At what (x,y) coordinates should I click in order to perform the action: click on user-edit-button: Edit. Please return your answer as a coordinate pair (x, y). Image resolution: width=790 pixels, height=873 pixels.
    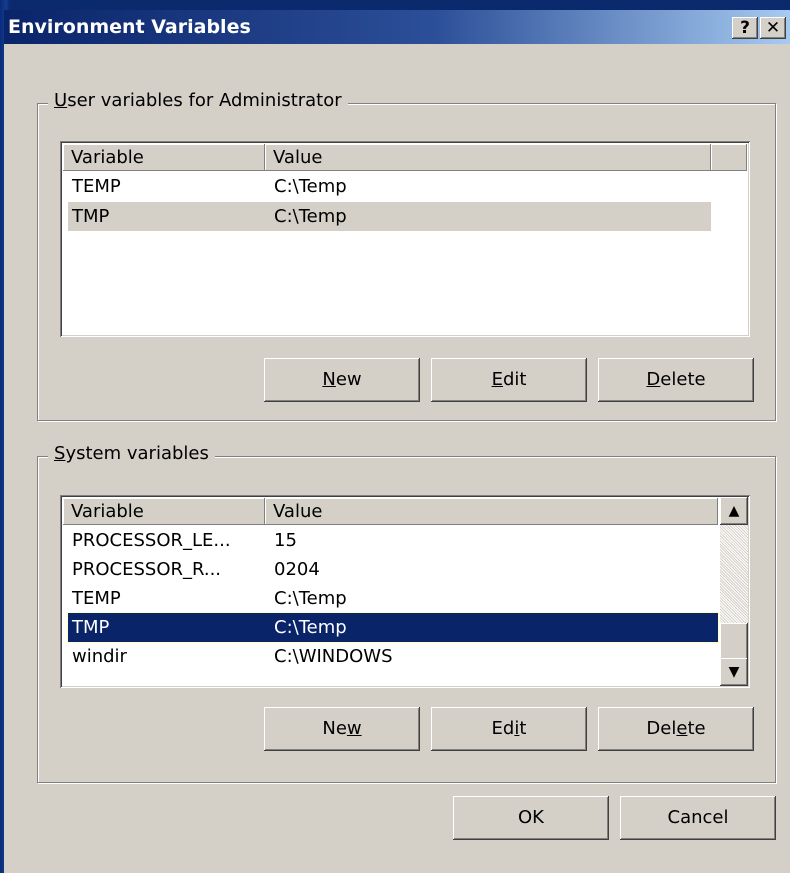
    Looking at the image, I should click on (509, 380).